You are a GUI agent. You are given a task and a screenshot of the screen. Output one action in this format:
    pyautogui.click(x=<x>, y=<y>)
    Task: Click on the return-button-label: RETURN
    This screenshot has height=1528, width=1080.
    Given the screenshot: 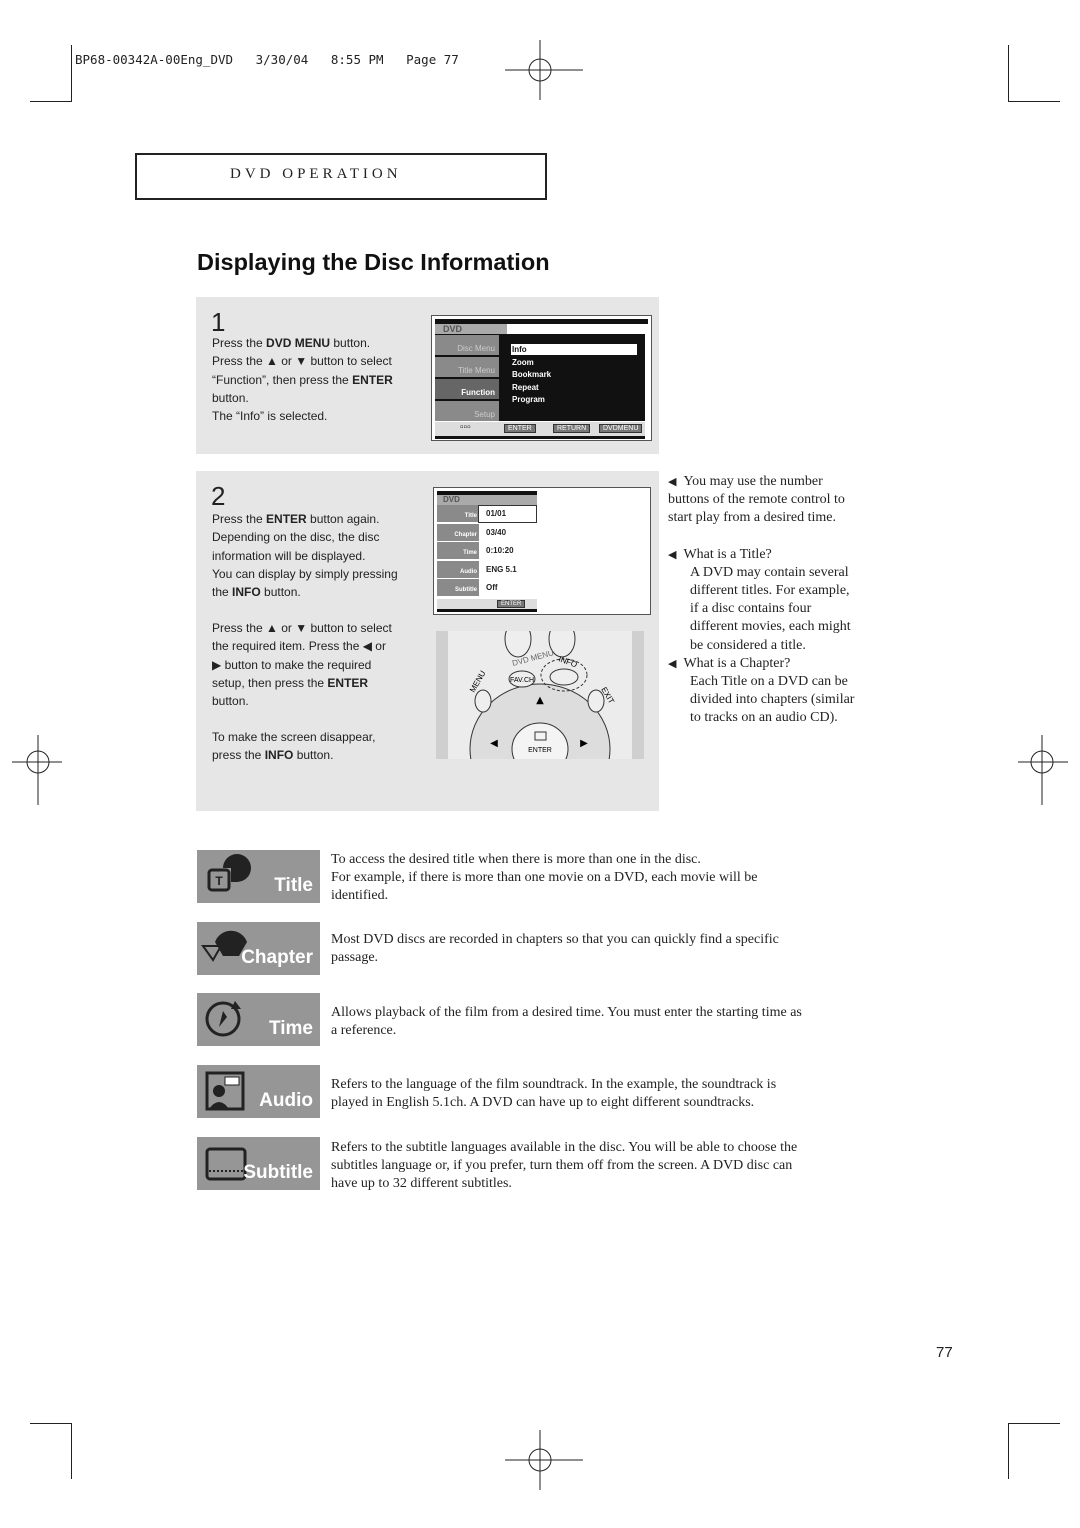 What is the action you would take?
    pyautogui.click(x=572, y=428)
    